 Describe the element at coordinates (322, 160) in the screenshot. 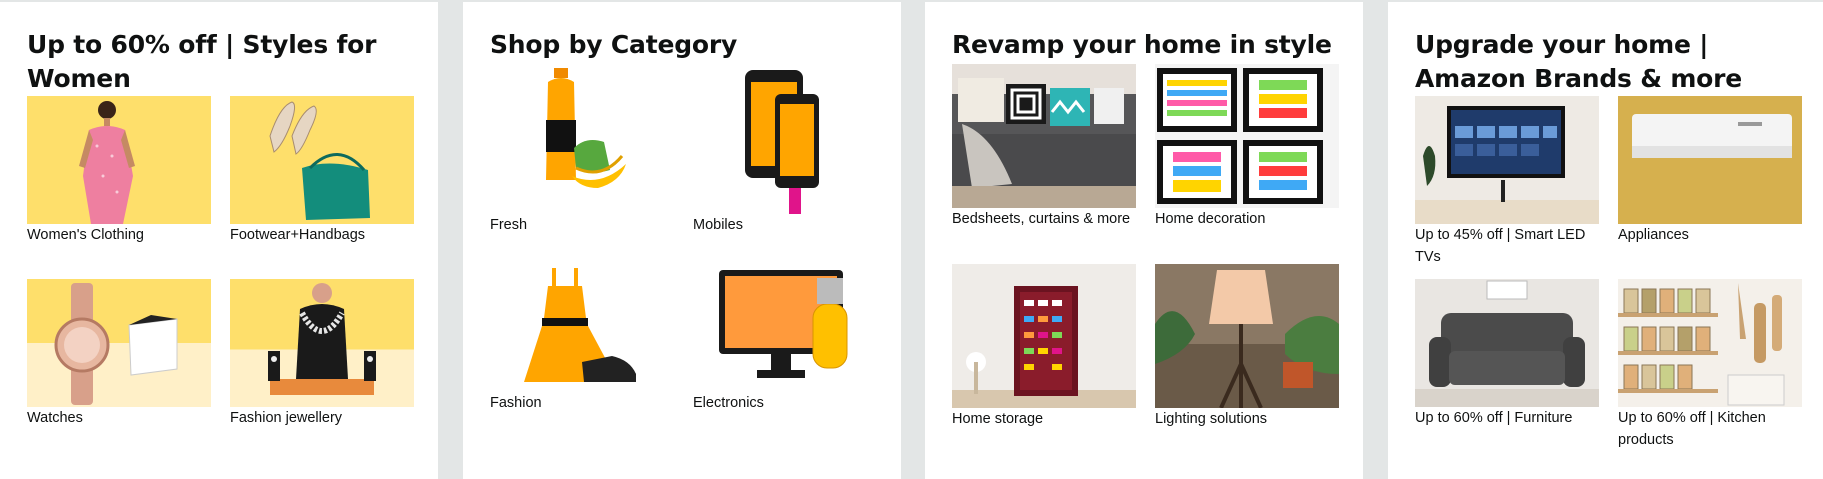

I see `footwear-handbags-image` at that location.